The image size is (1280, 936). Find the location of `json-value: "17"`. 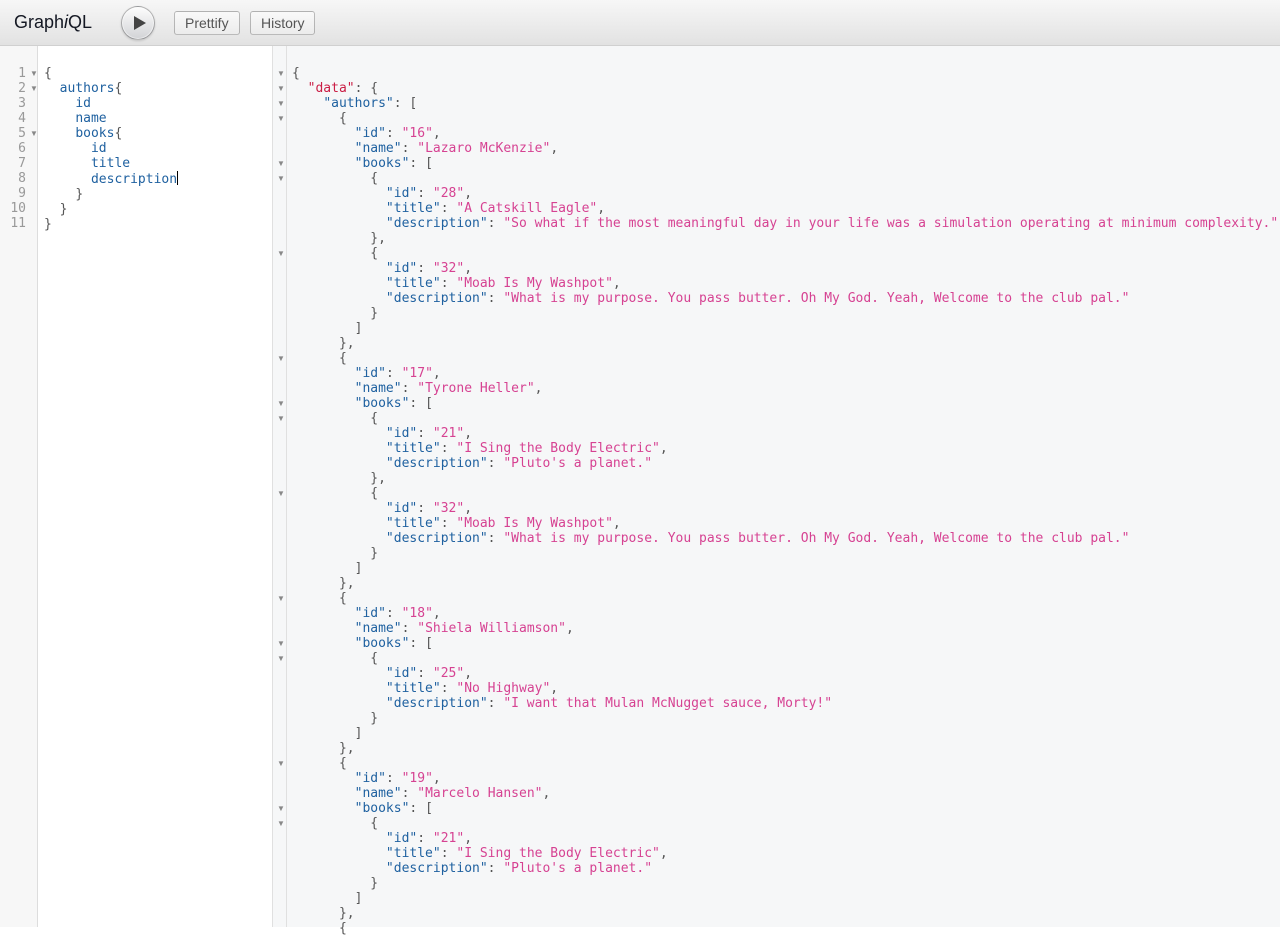

json-value: "17" is located at coordinates (417, 373).